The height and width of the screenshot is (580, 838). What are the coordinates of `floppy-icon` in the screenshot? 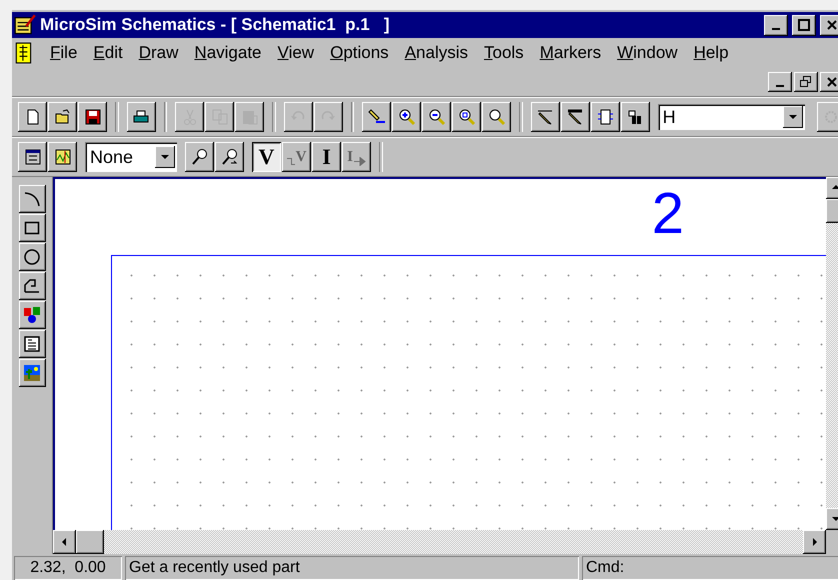 It's located at (93, 117).